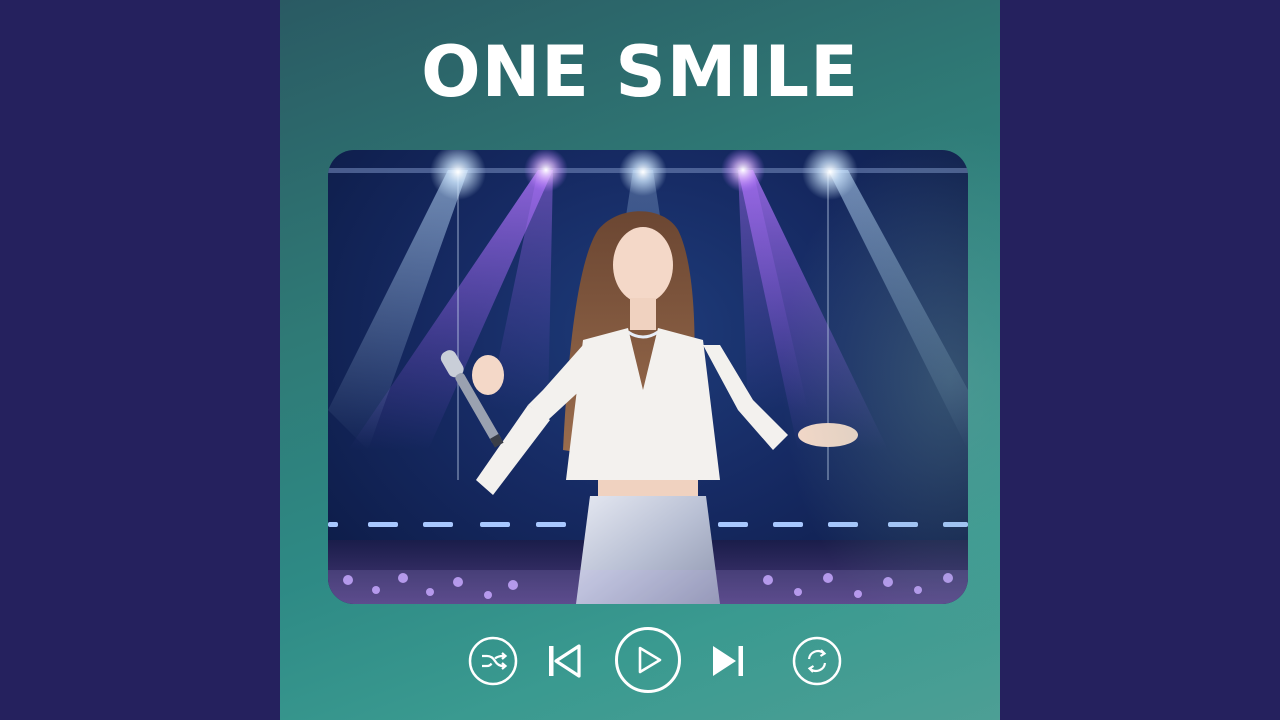 This screenshot has width=1280, height=720. I want to click on song-title: ONE SMILE, so click(640, 72).